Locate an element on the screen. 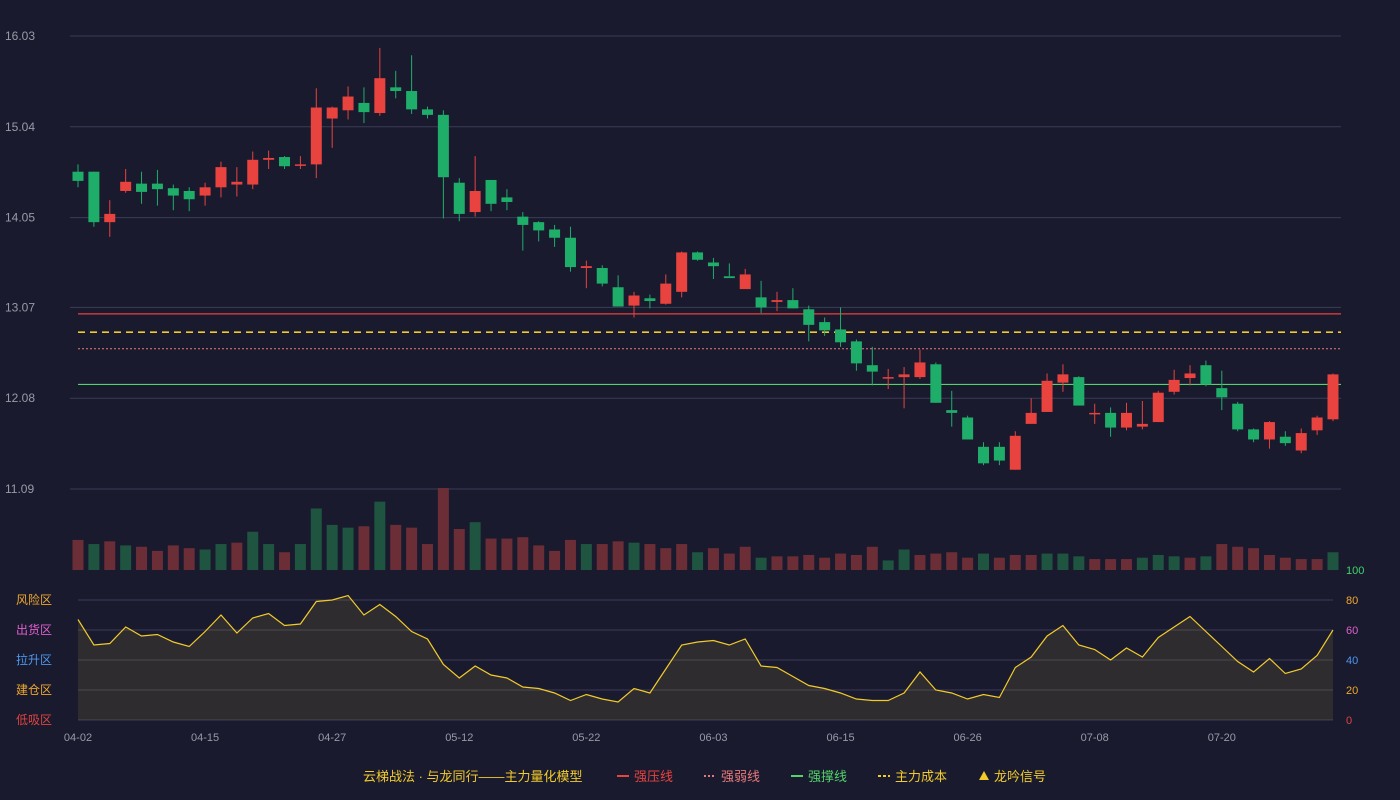 The height and width of the screenshot is (800, 1400). legend-support-label: 强撑线 is located at coordinates (827, 776).